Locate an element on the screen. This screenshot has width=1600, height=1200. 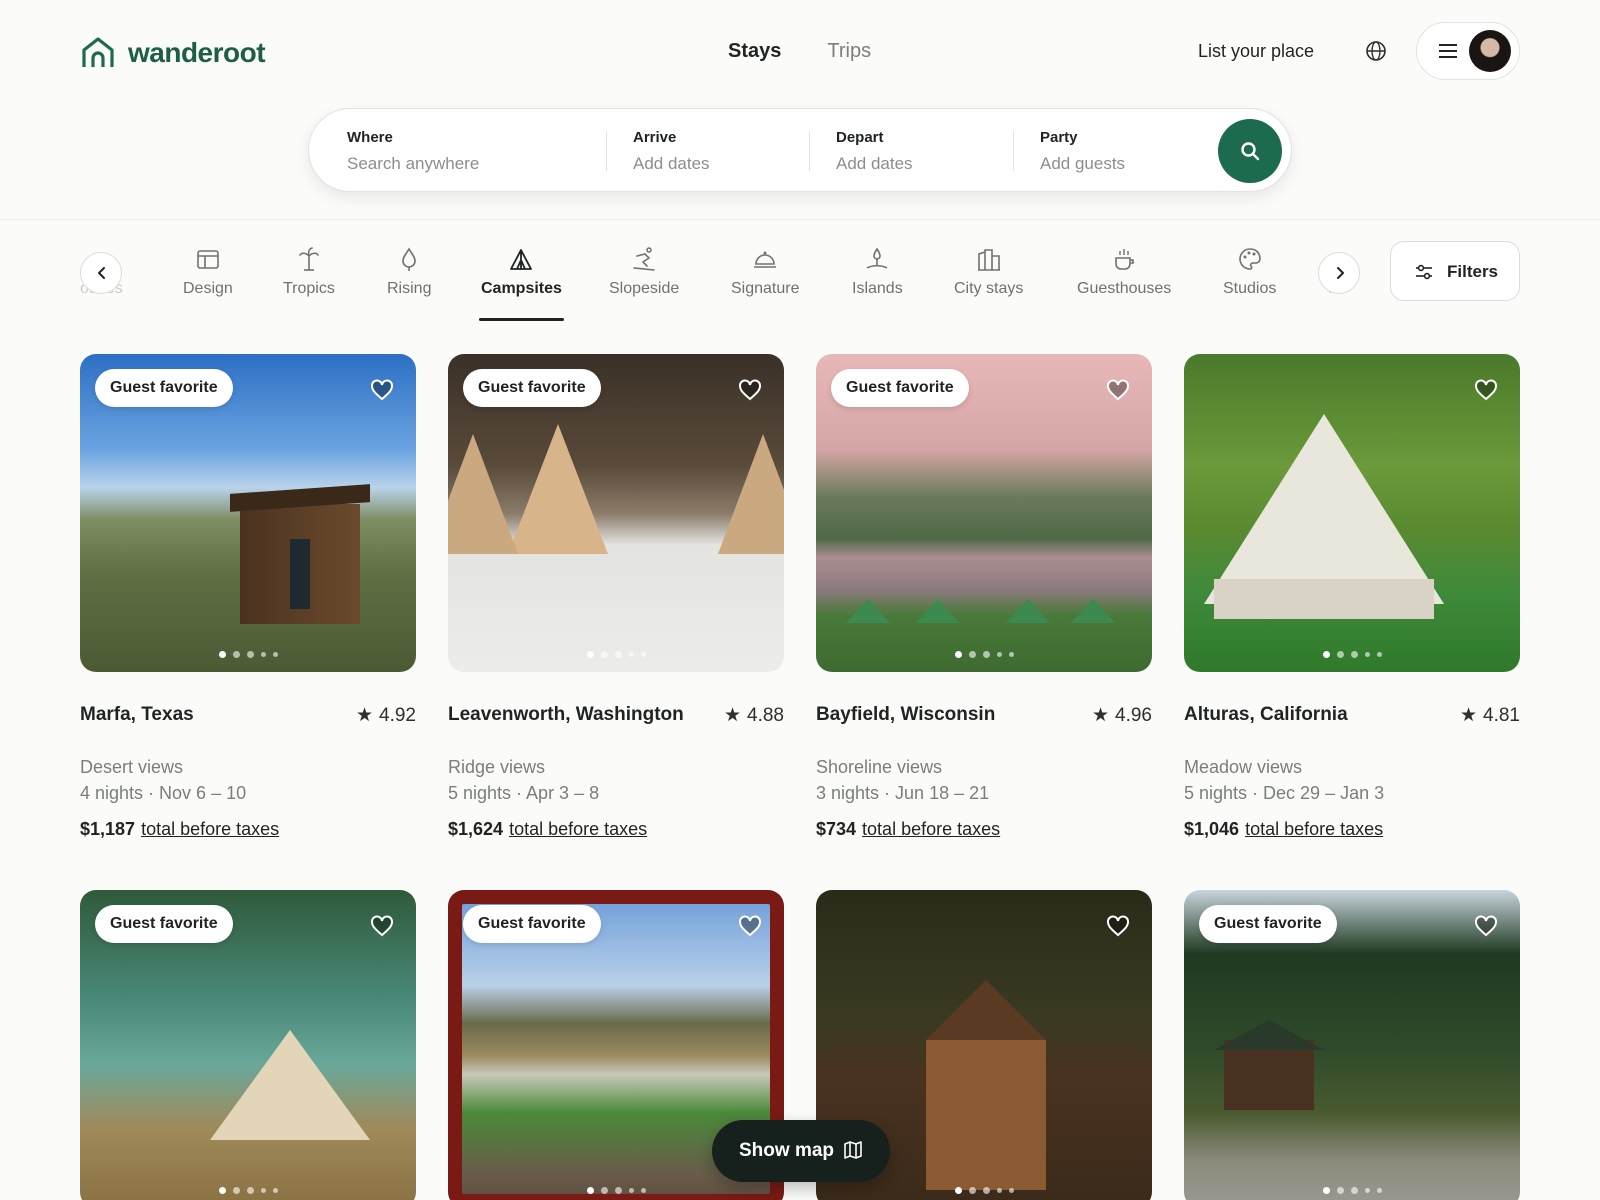
cloche-icon is located at coordinates (765, 259).